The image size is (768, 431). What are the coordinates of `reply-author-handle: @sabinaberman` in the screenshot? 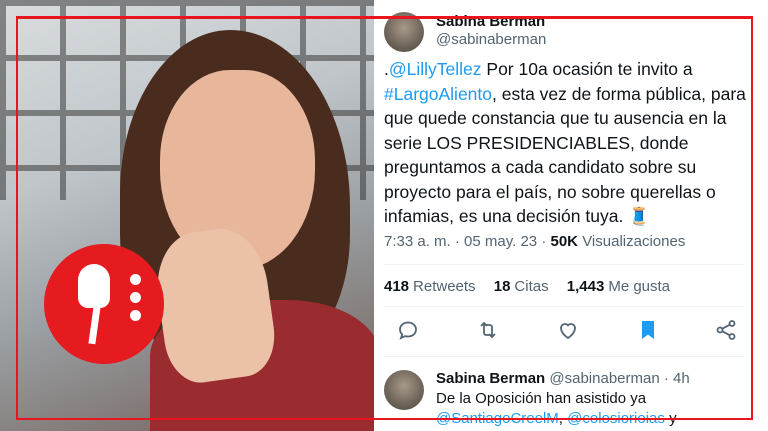 It's located at (604, 378).